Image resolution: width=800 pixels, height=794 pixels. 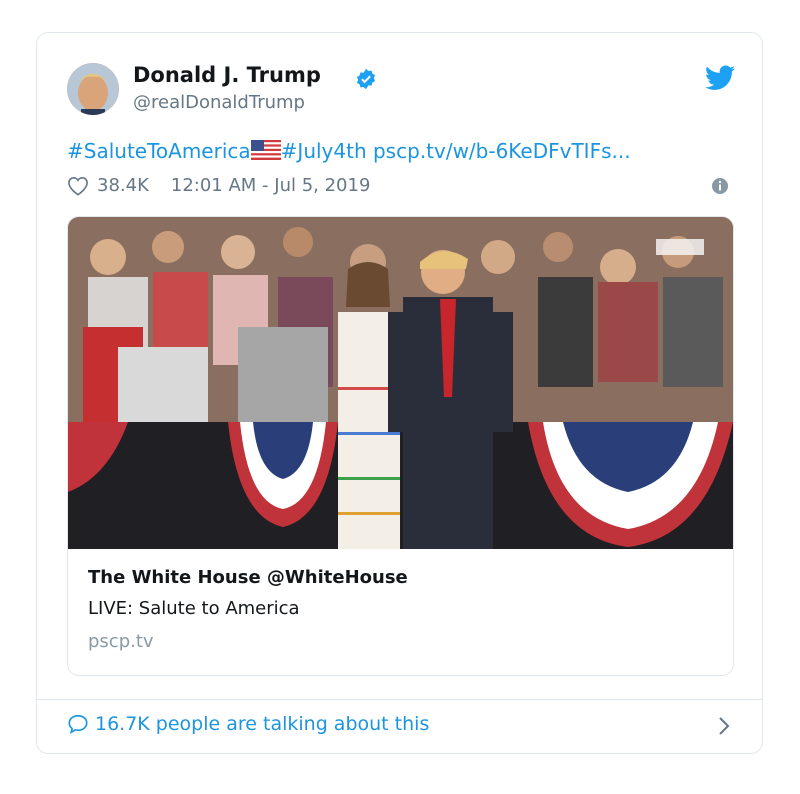 What do you see at coordinates (121, 641) in the screenshot?
I see `media-card-domain: pscp.tv` at bounding box center [121, 641].